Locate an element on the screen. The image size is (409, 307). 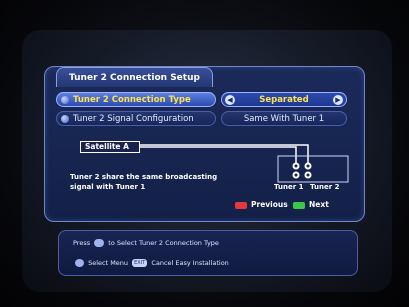
exit-key-icon: EXIT is located at coordinates (140, 263).